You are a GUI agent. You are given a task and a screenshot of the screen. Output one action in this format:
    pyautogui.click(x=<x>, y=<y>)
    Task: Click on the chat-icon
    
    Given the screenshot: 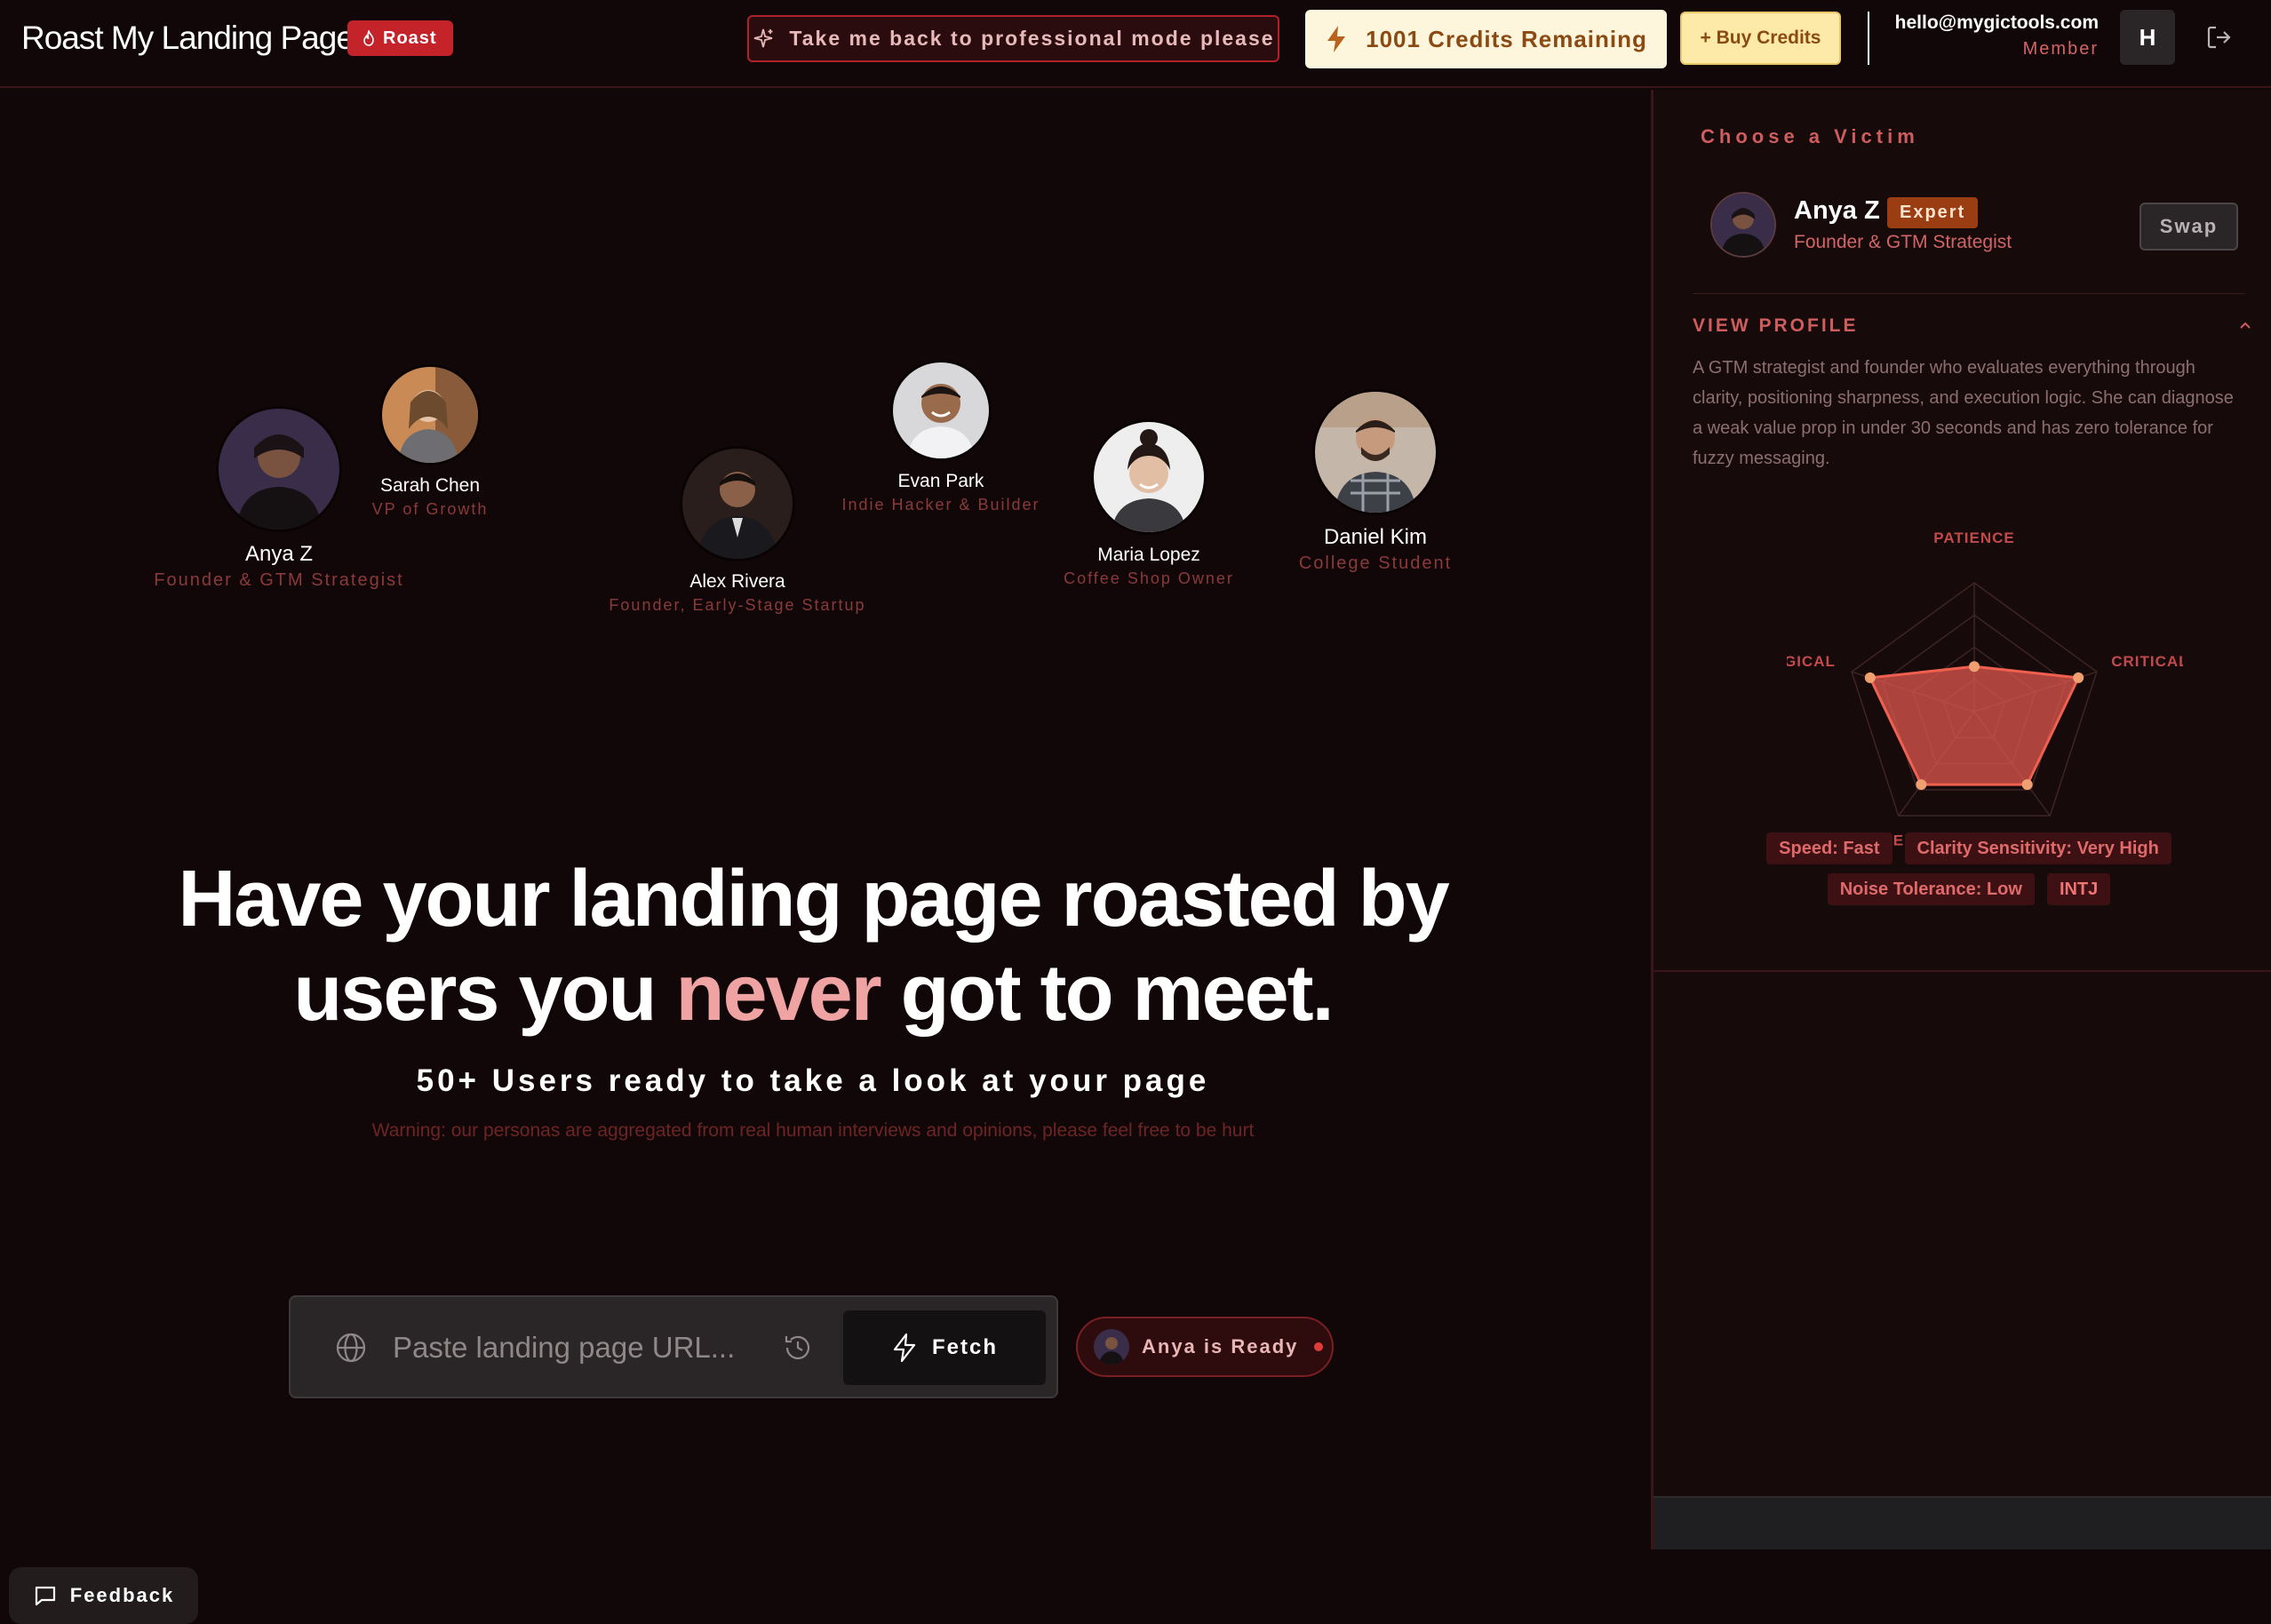 What is the action you would take?
    pyautogui.click(x=45, y=1596)
    